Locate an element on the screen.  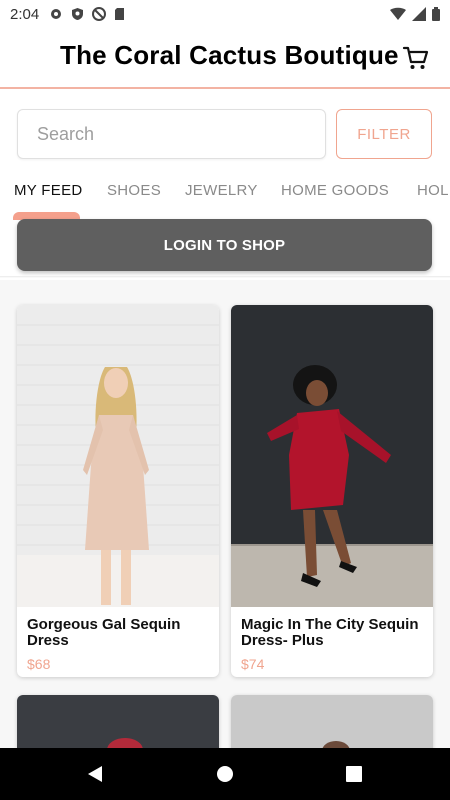
battery-icon is located at coordinates (436, 14).